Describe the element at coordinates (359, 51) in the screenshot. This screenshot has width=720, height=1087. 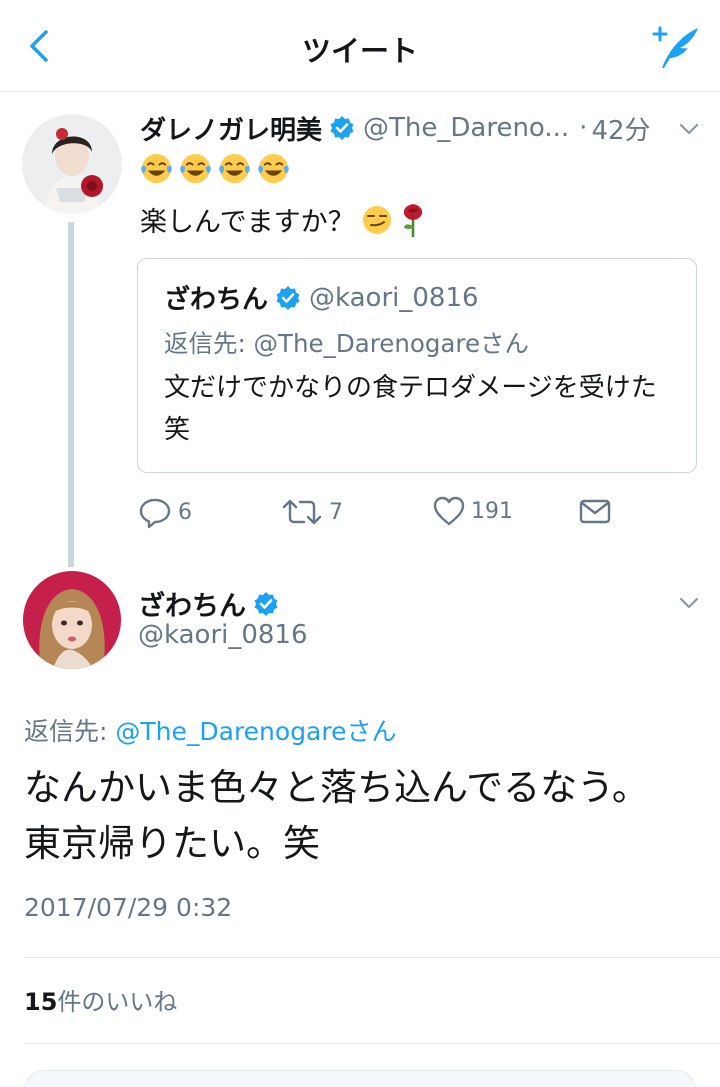
I see `page-title: ツイート` at that location.